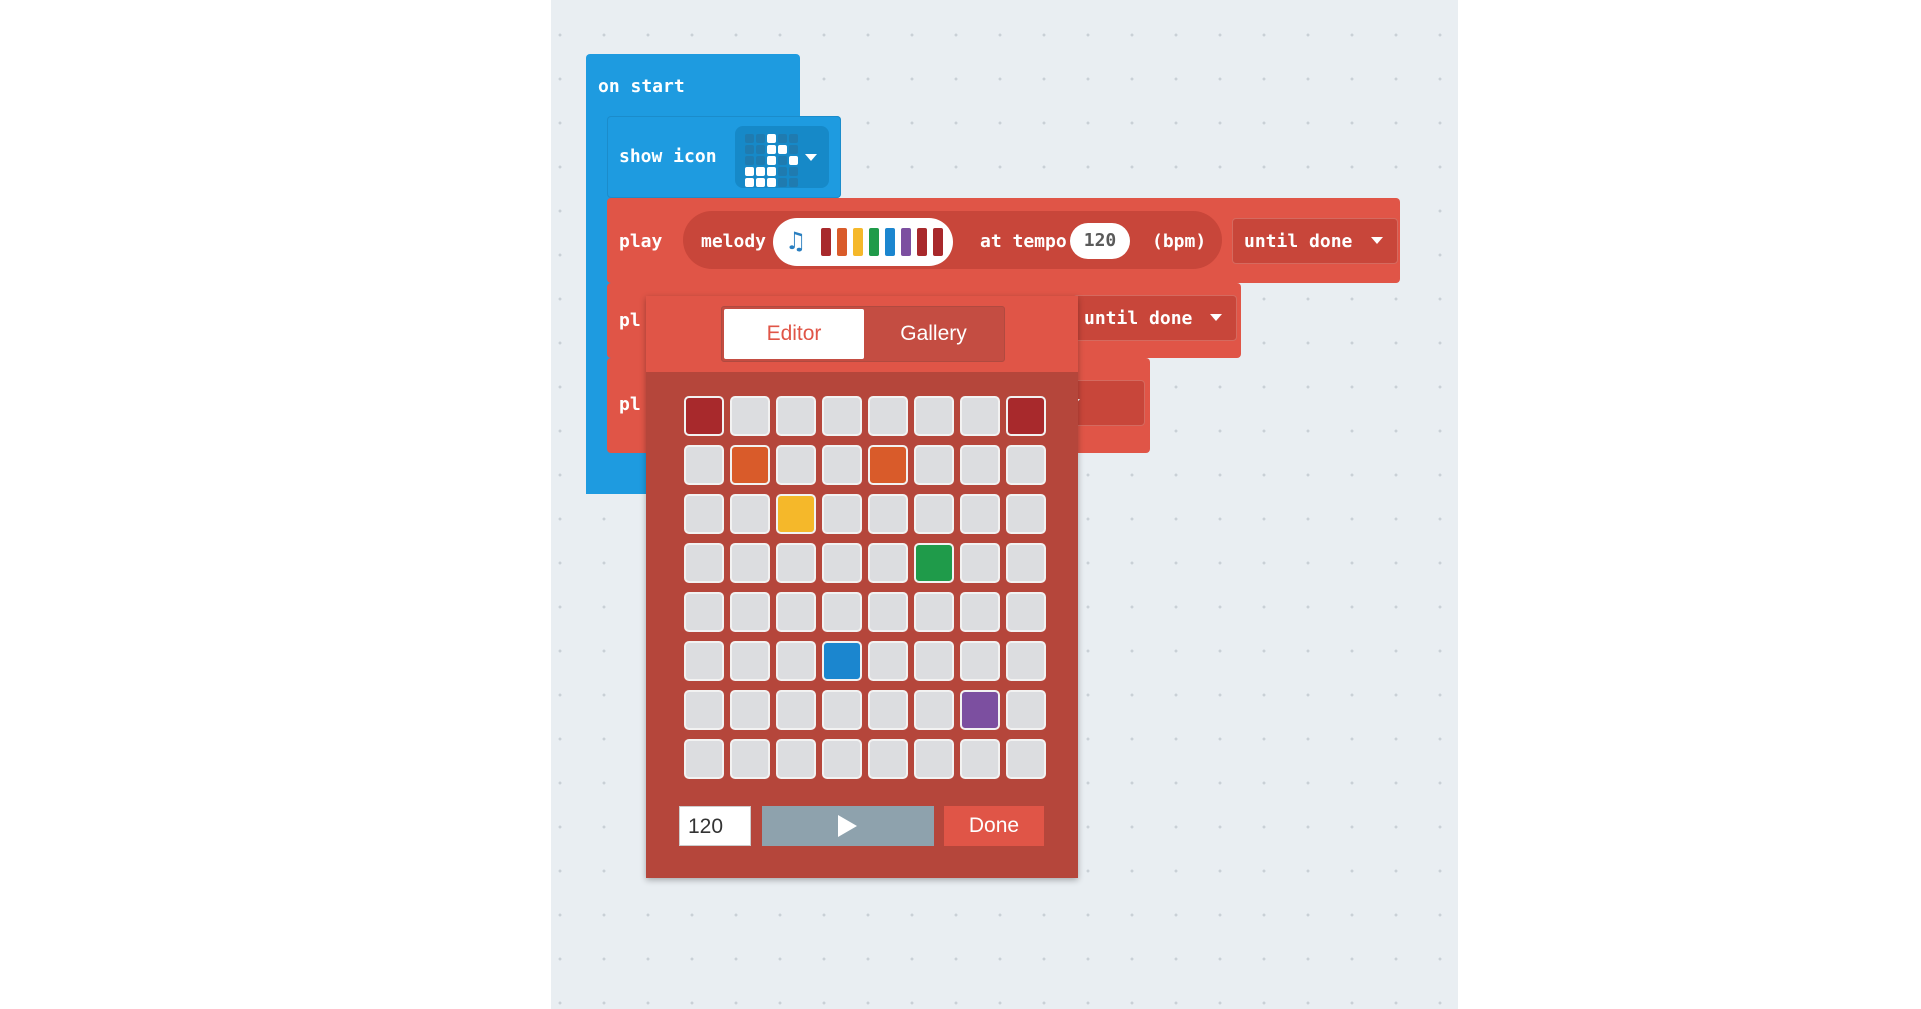 The image size is (1921, 1009). I want to click on icon-picker-field, so click(782, 157).